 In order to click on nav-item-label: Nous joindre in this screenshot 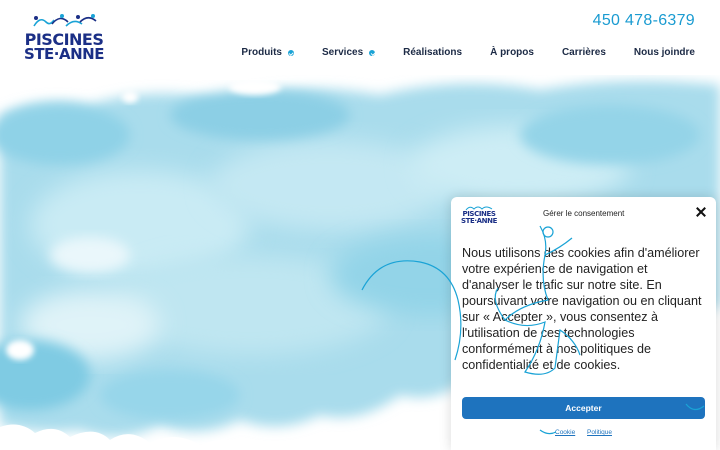, I will do `click(664, 52)`.